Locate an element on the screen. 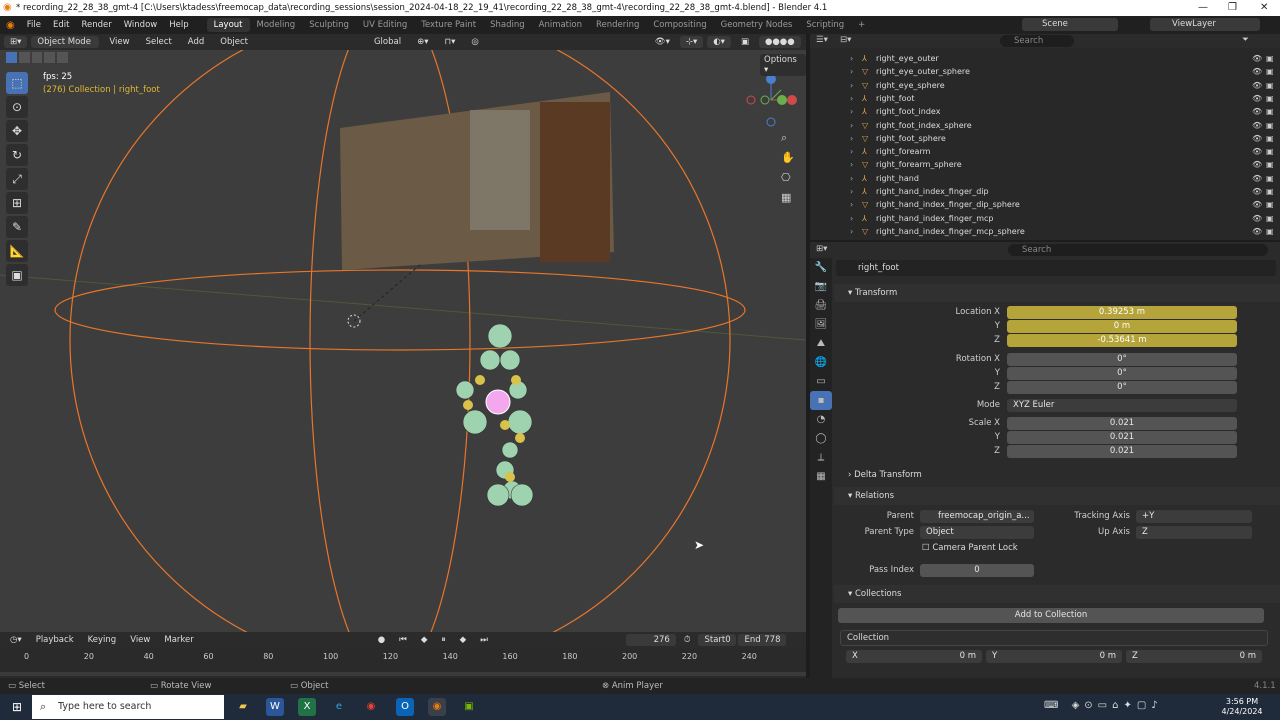  view-layer-tab-icon: 🖼 is located at coordinates (821, 324).